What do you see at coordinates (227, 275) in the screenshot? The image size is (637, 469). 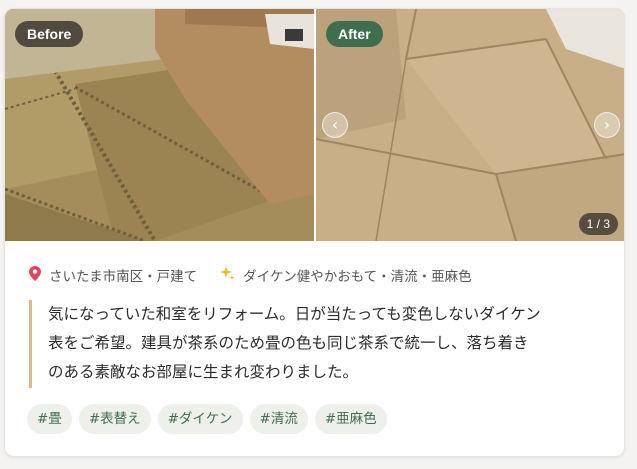 I see `sparkles-icon` at bounding box center [227, 275].